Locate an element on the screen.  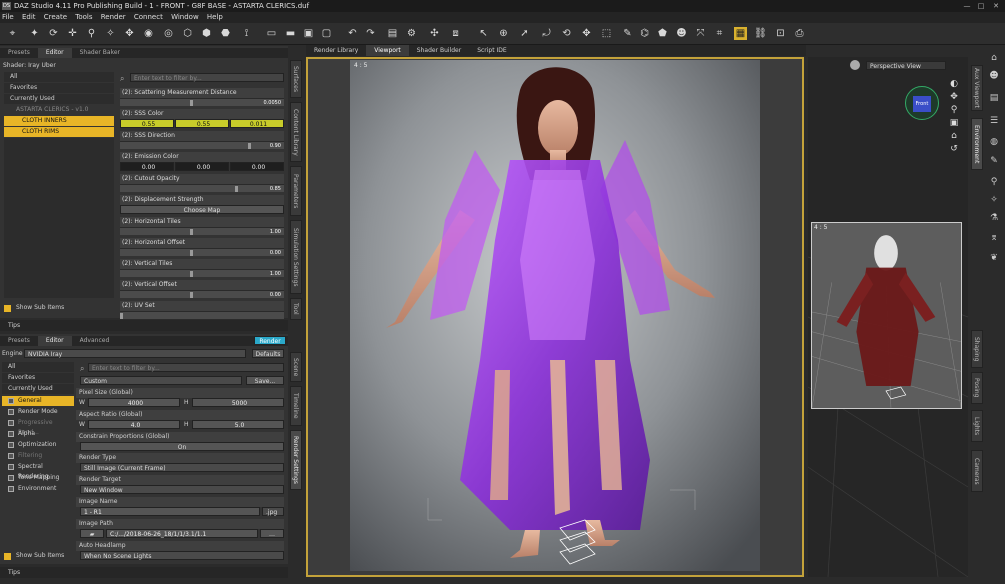
tab-environment: Environment is located at coordinates (977, 144).